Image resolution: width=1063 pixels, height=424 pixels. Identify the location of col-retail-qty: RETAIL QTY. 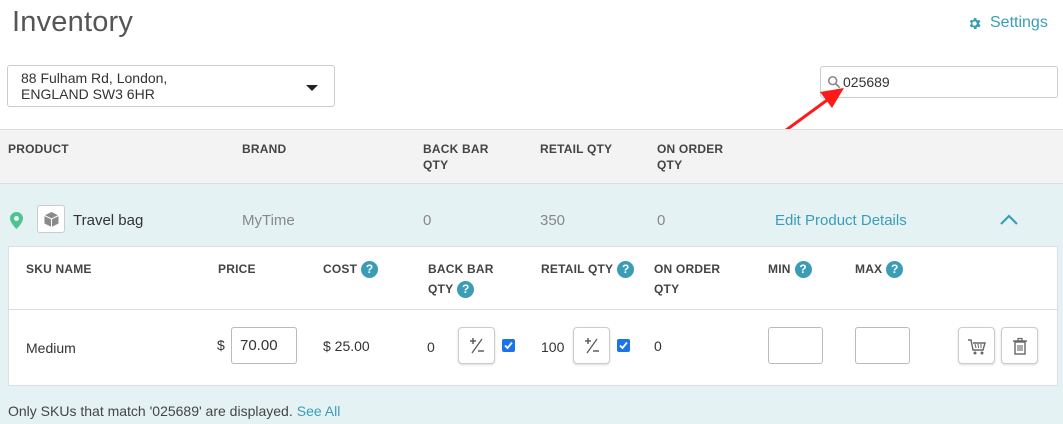
(576, 149).